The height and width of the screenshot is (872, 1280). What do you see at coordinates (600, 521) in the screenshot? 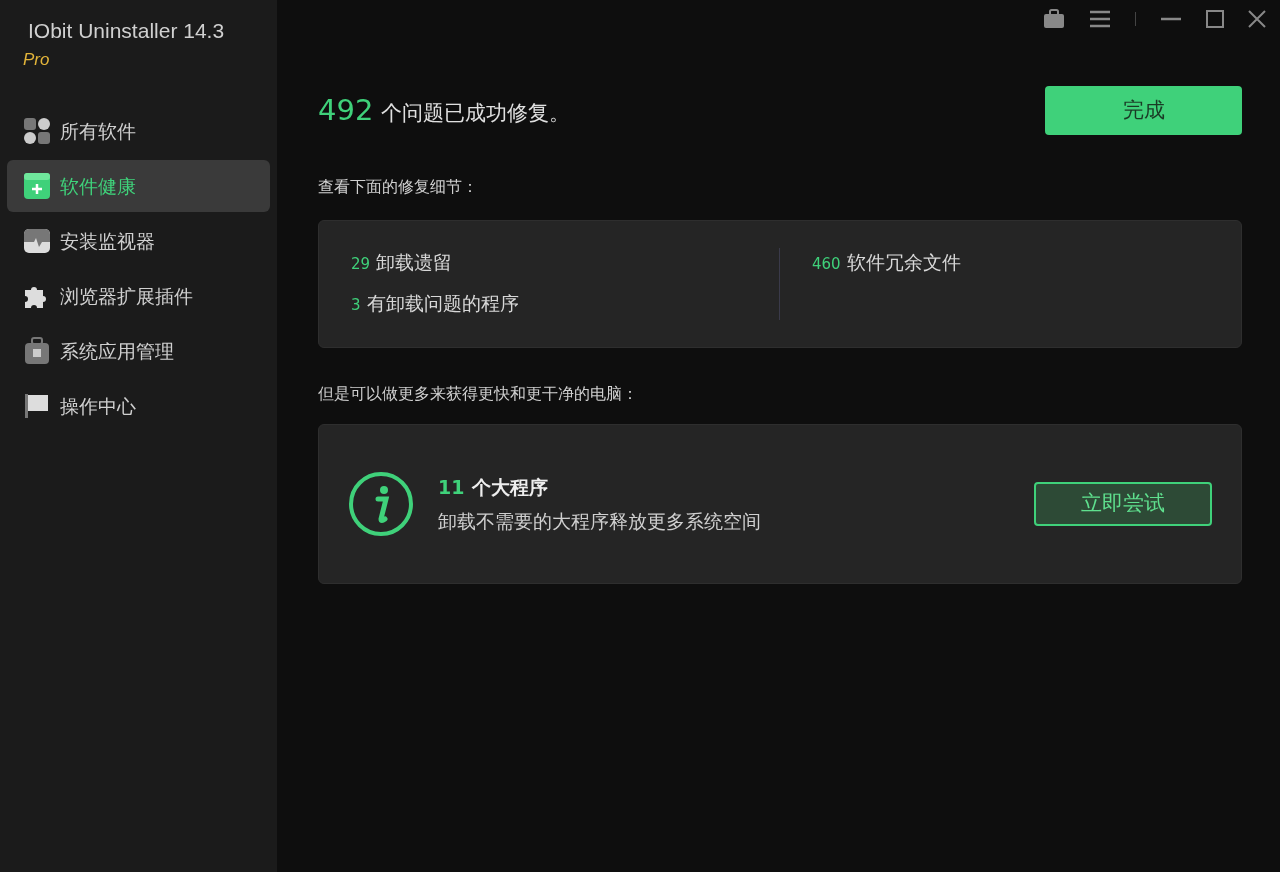
I see `suggestion-description: 卸载不需要的大程序释放更多系统空间` at bounding box center [600, 521].